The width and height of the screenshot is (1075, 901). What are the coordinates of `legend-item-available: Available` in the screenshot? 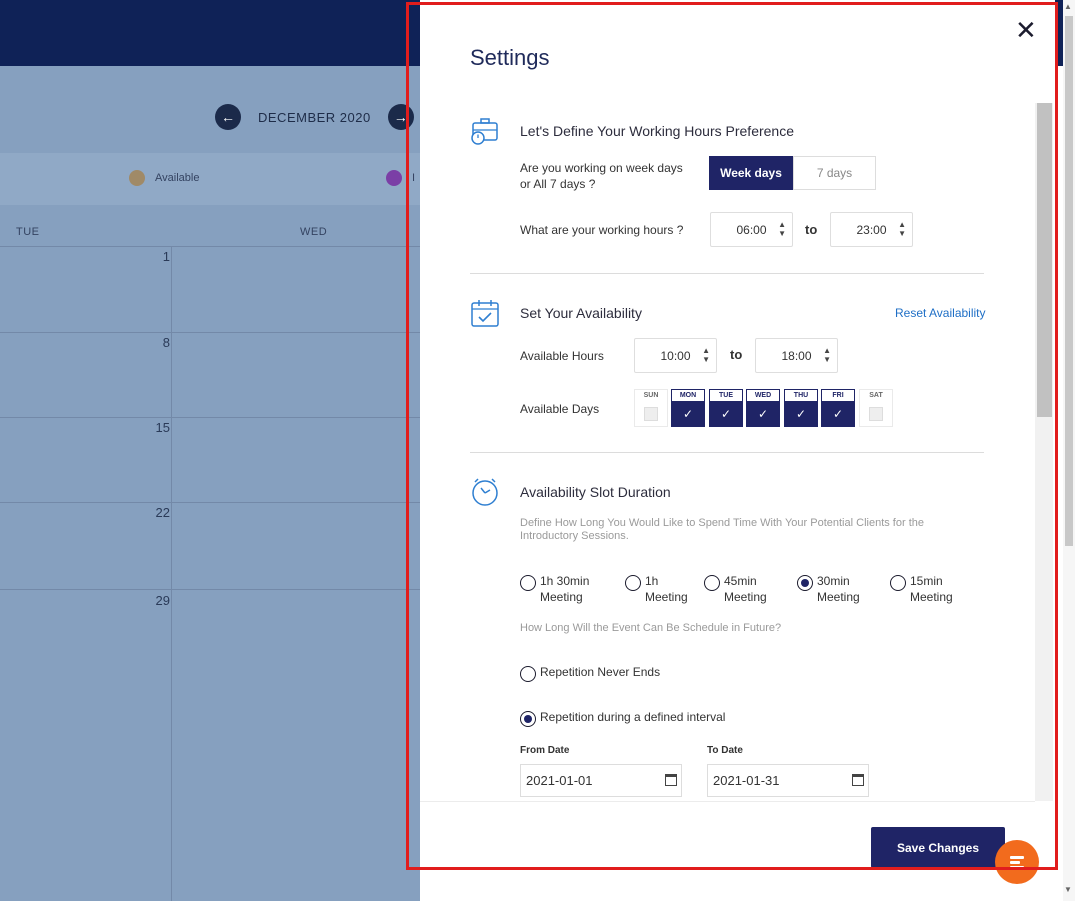 It's located at (164, 178).